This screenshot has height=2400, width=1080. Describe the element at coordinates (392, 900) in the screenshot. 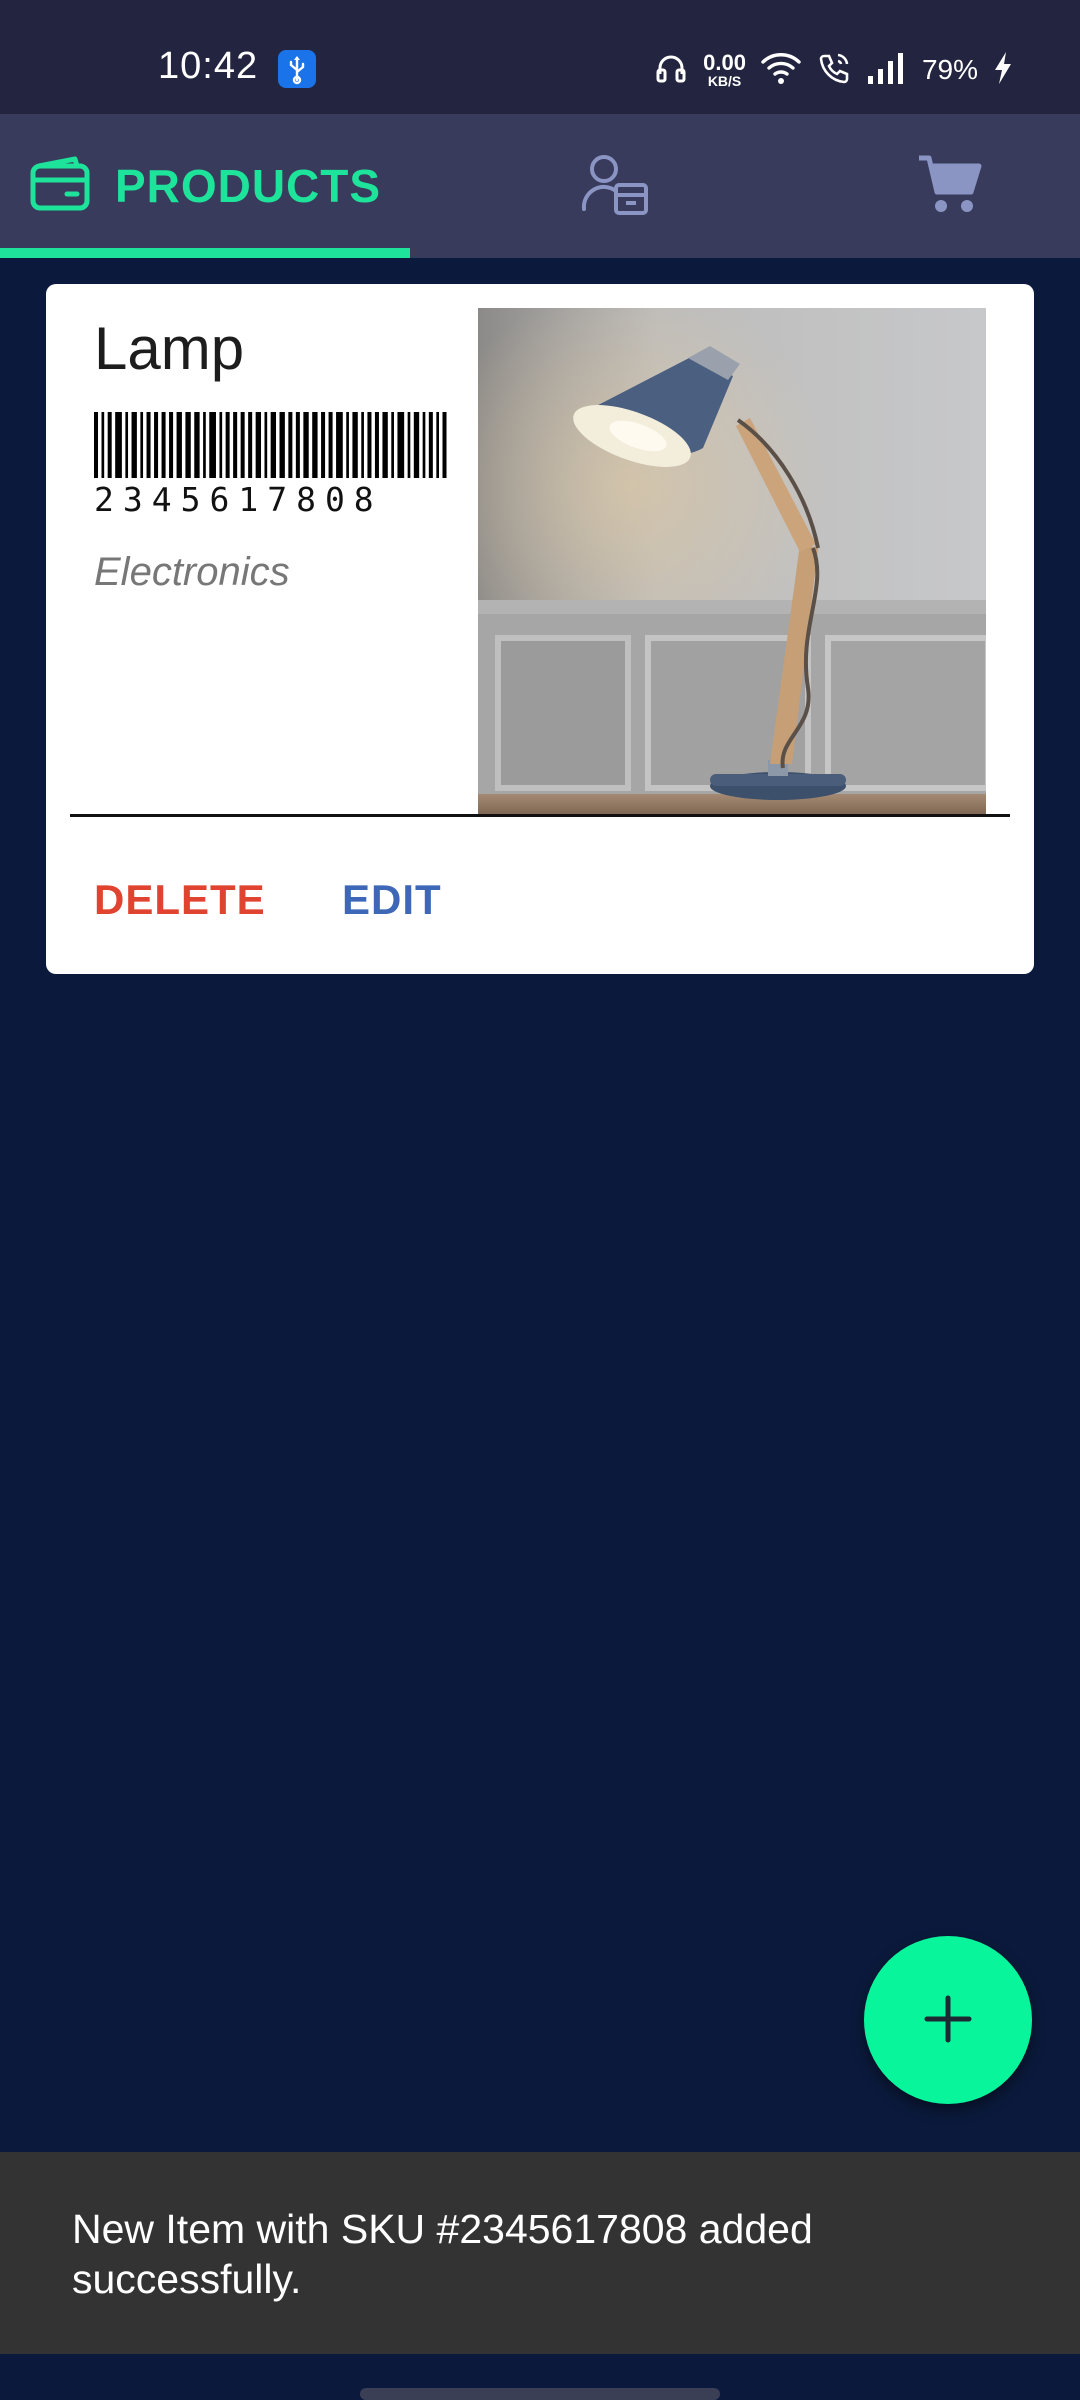

I see `edit-button: EDIT` at that location.